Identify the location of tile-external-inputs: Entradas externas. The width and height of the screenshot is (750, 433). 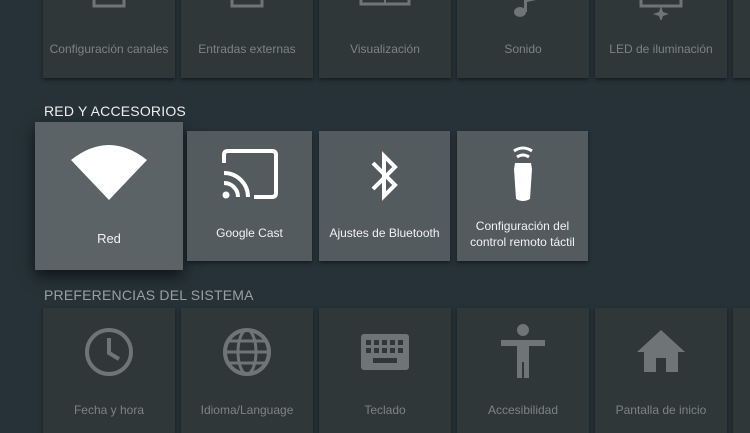
(247, 39).